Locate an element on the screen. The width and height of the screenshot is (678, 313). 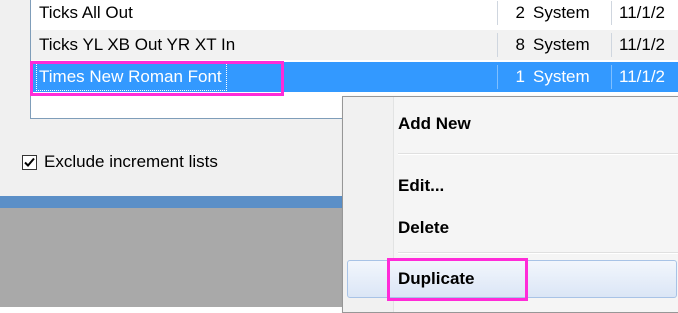
menu-item-delete: Delete is located at coordinates (423, 228).